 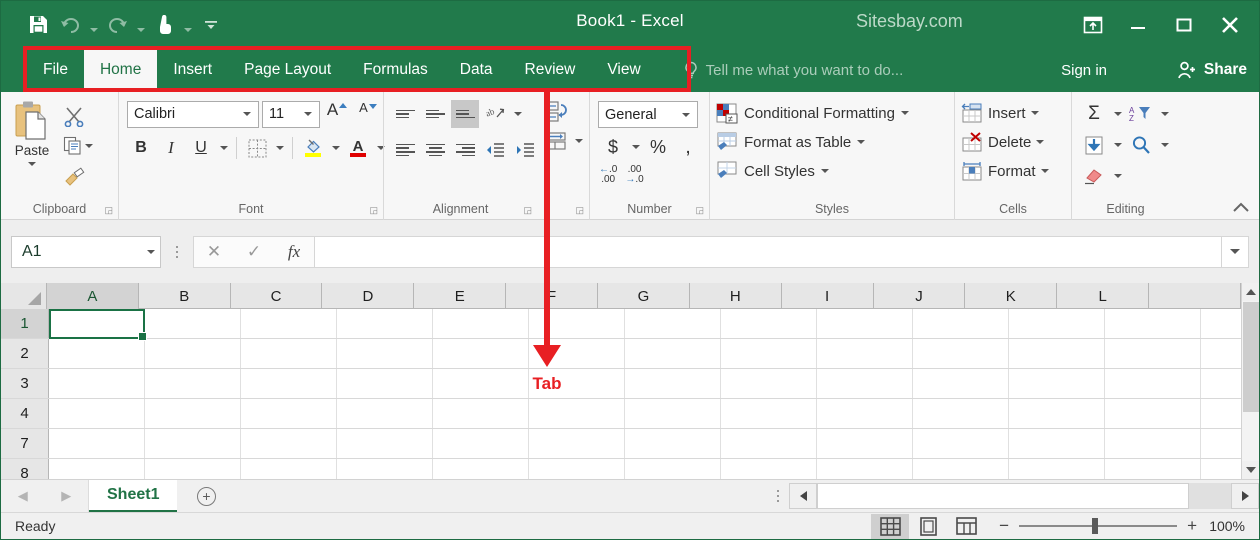 I want to click on font-dialog-launcher: ◲, so click(x=373, y=210).